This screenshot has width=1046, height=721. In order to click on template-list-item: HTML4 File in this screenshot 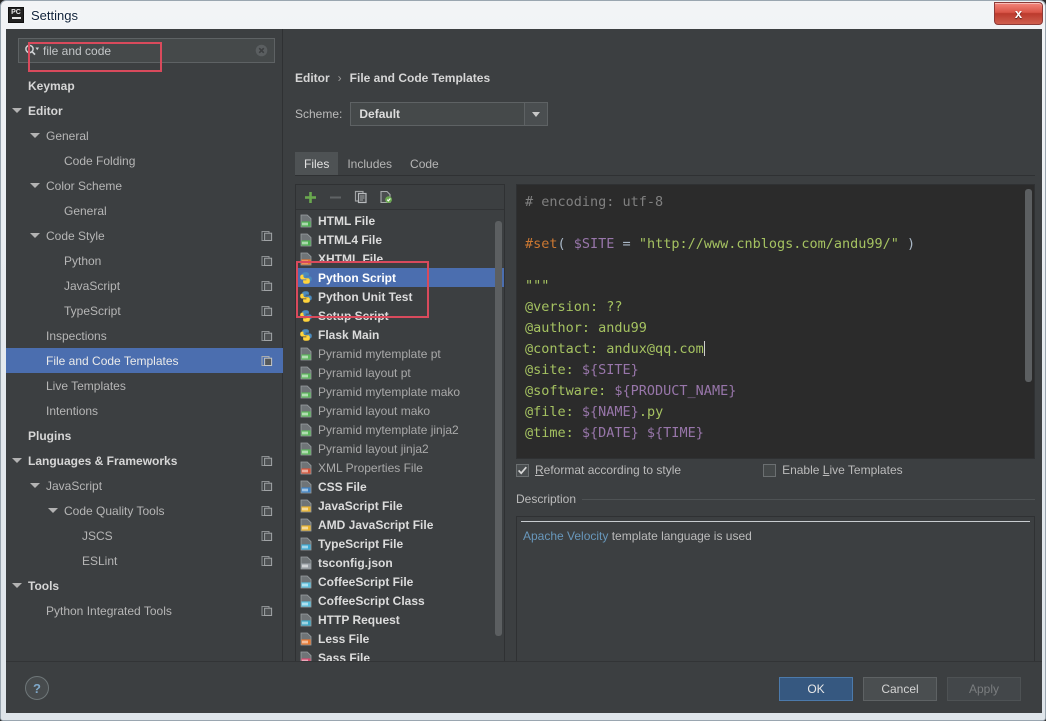, I will do `click(400, 239)`.